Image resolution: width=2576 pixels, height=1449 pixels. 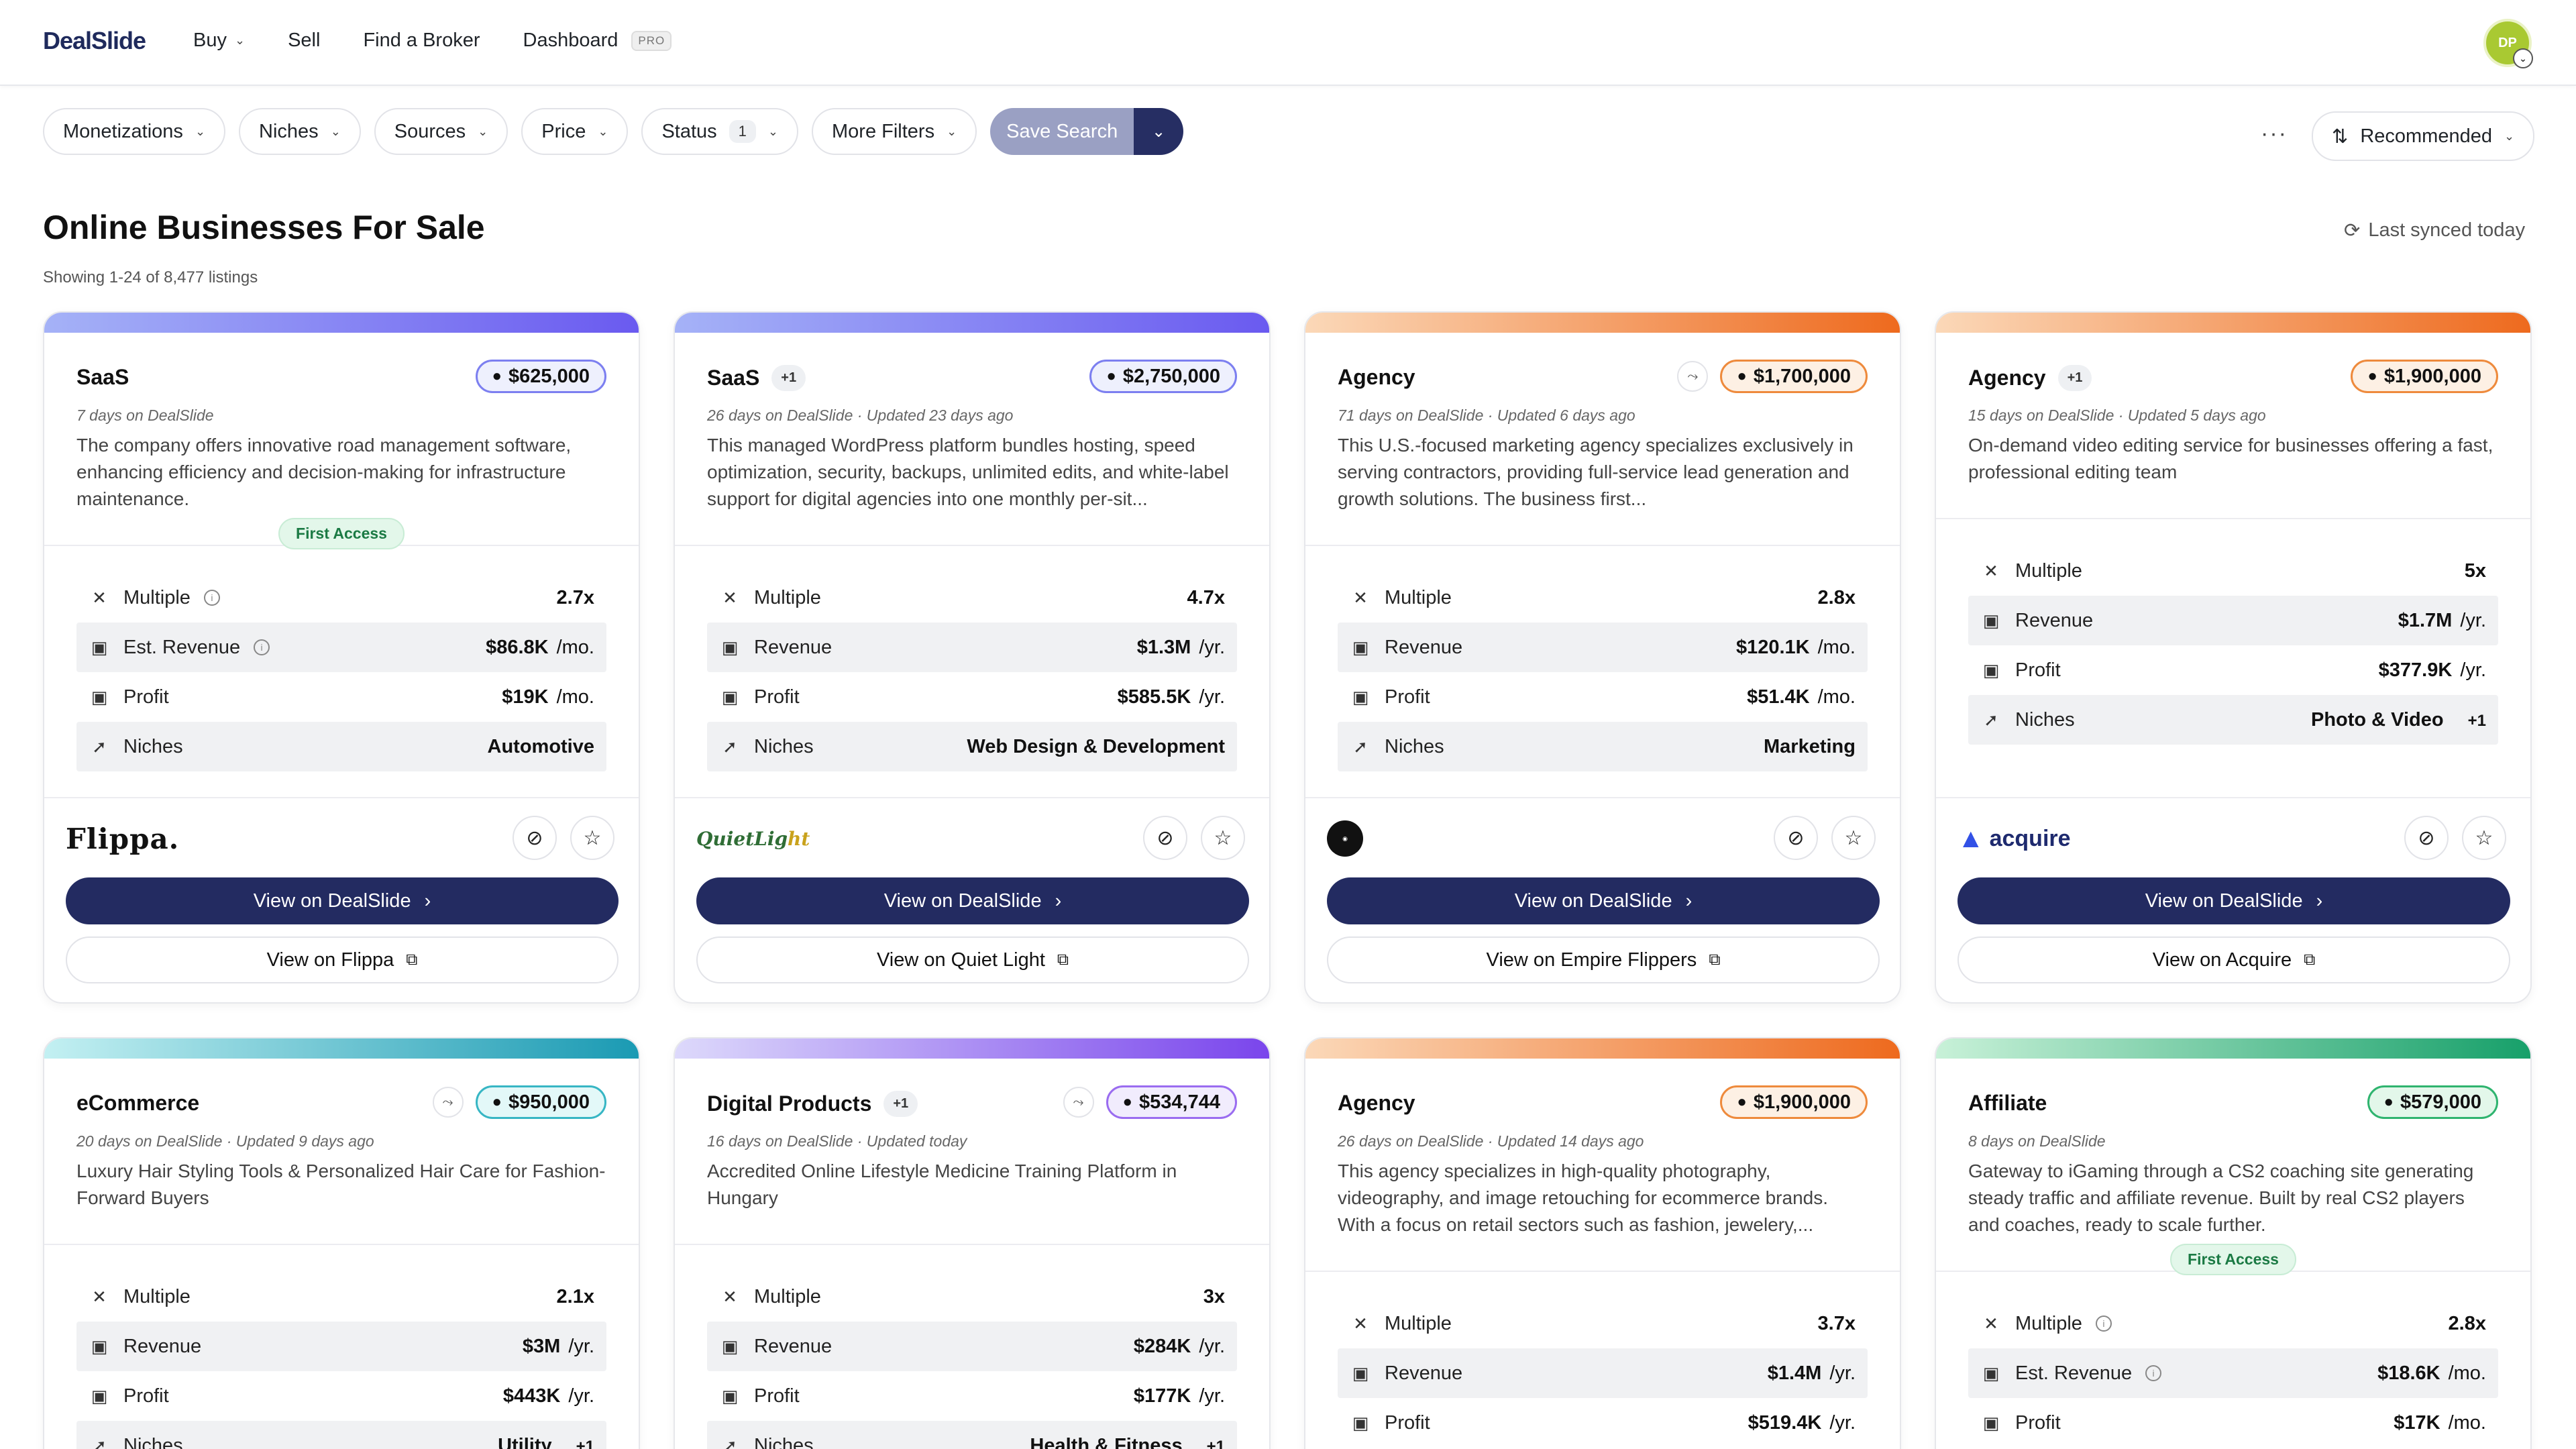 I want to click on stat-row-profit: ▣ Profit $377.9K/yr., so click(x=2233, y=670).